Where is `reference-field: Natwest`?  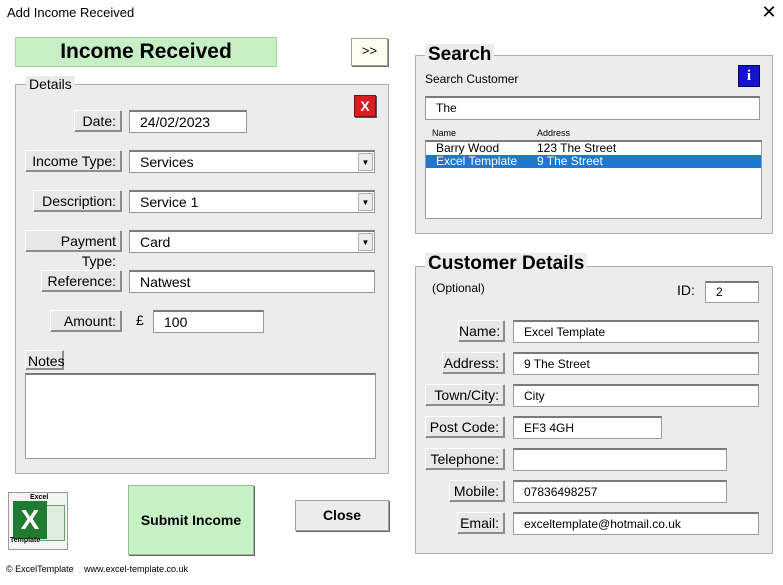
reference-field: Natwest is located at coordinates (252, 281).